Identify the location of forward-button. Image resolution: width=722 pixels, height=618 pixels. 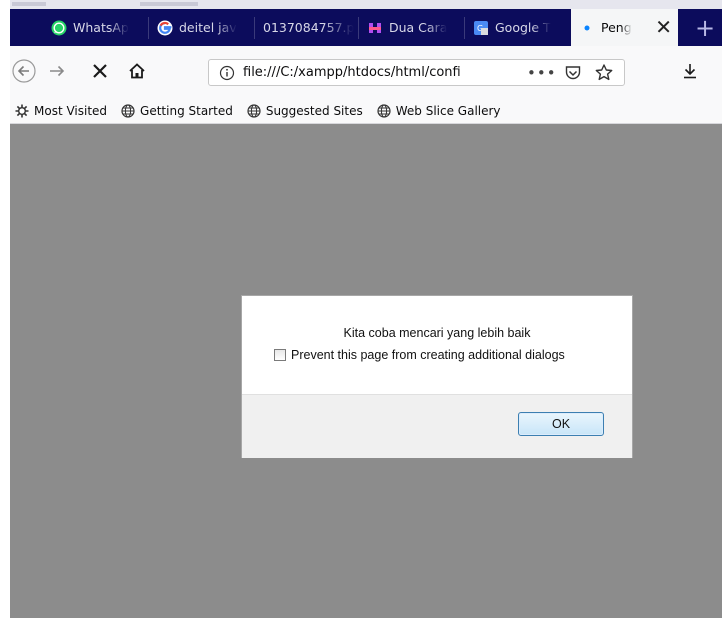
(57, 71).